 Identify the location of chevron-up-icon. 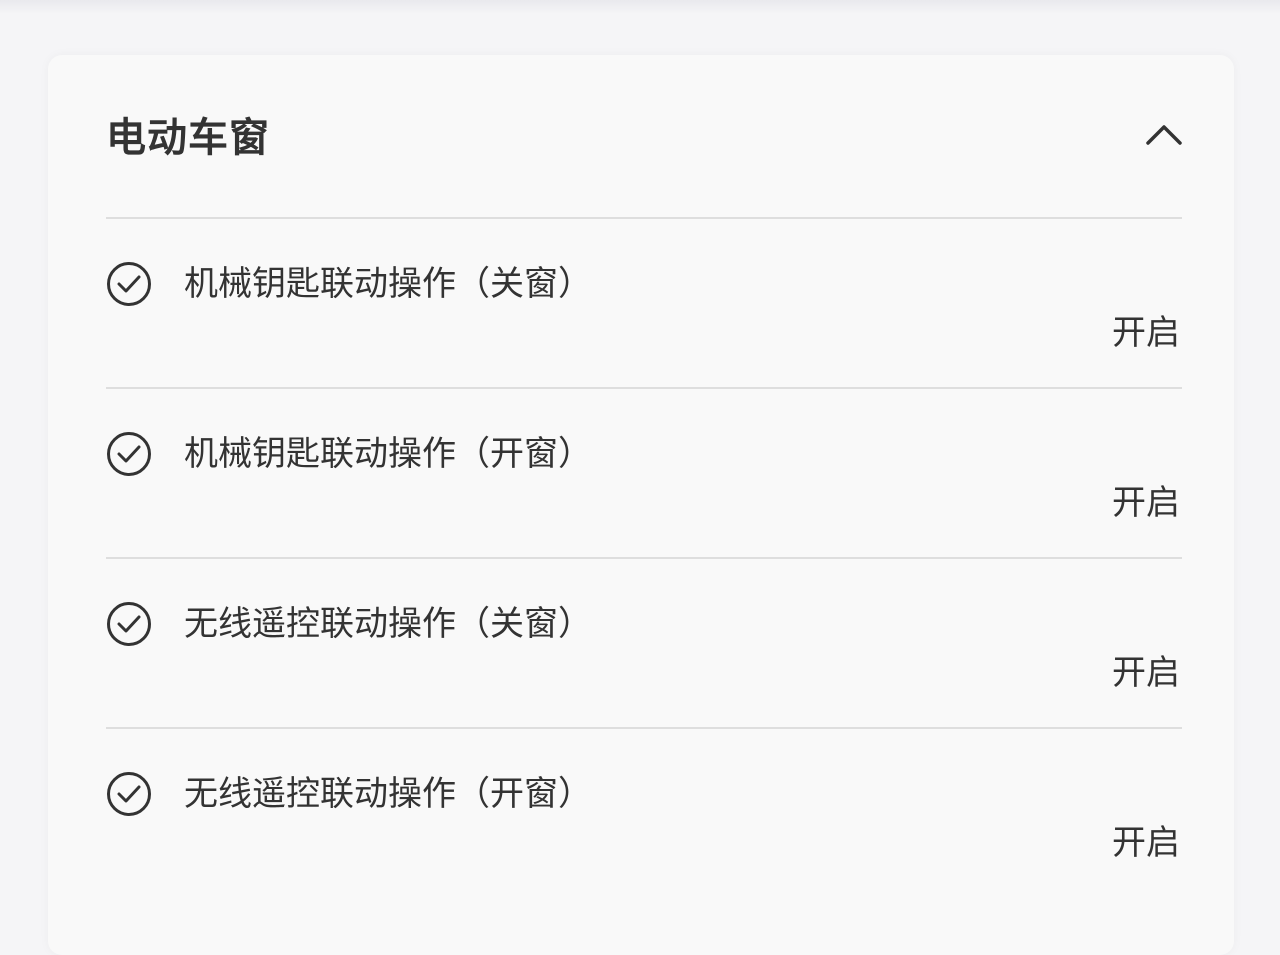
(1164, 137).